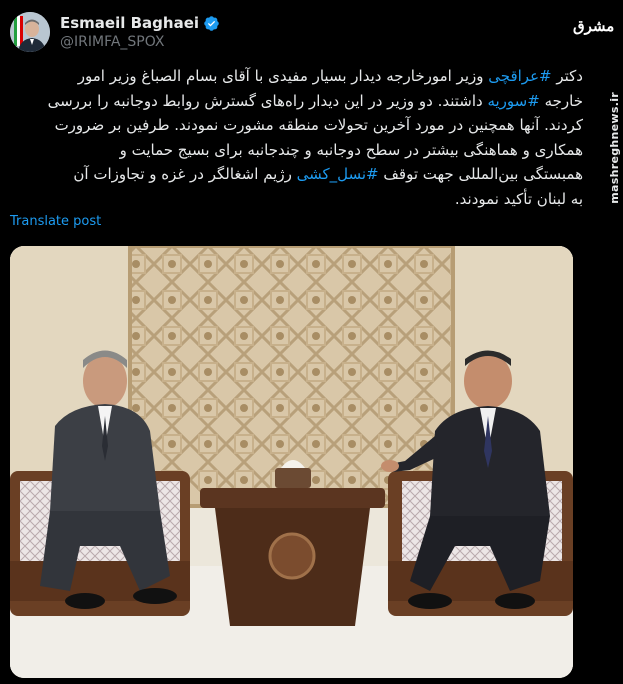 Image resolution: width=623 pixels, height=684 pixels. I want to click on hashtag-link: #سوریه, so click(513, 101).